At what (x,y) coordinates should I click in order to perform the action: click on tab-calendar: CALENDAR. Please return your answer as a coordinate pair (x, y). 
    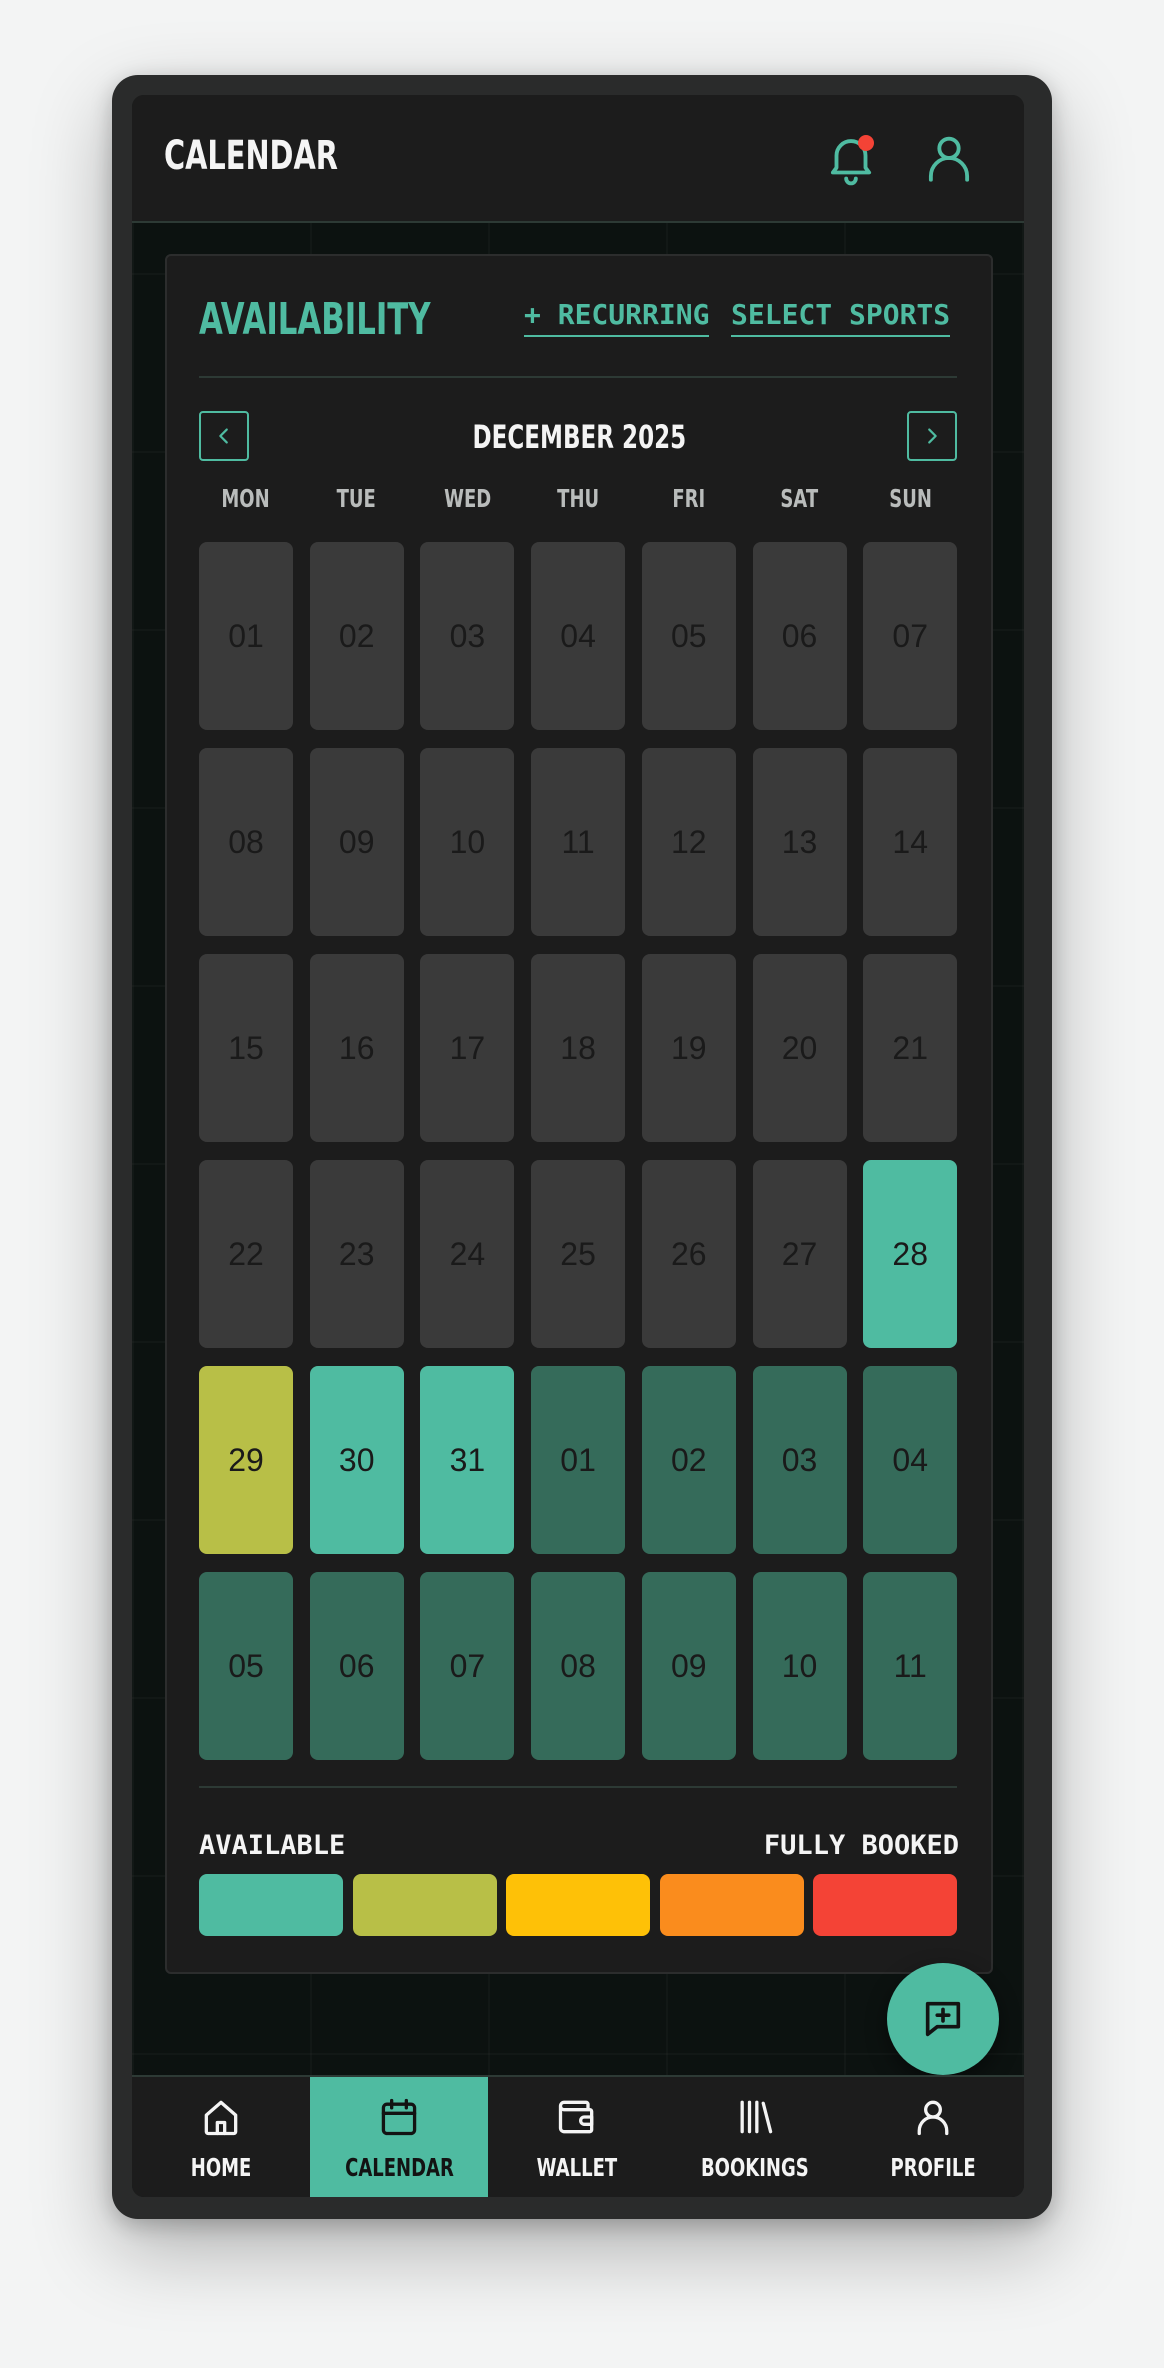
    Looking at the image, I should click on (399, 2137).